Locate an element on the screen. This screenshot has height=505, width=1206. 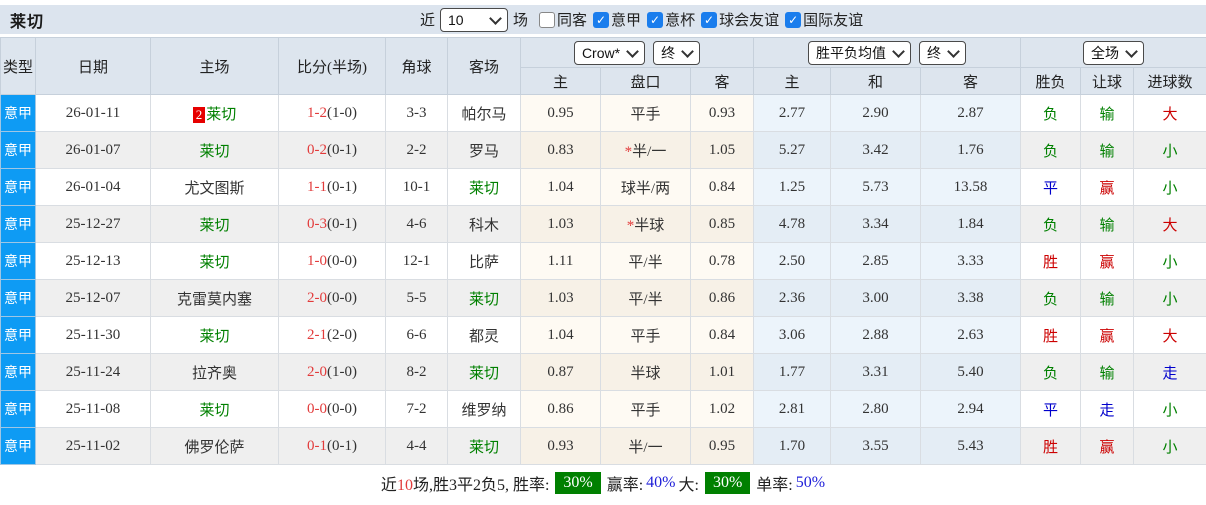
halftime-score: (0-0) is located at coordinates (342, 409).